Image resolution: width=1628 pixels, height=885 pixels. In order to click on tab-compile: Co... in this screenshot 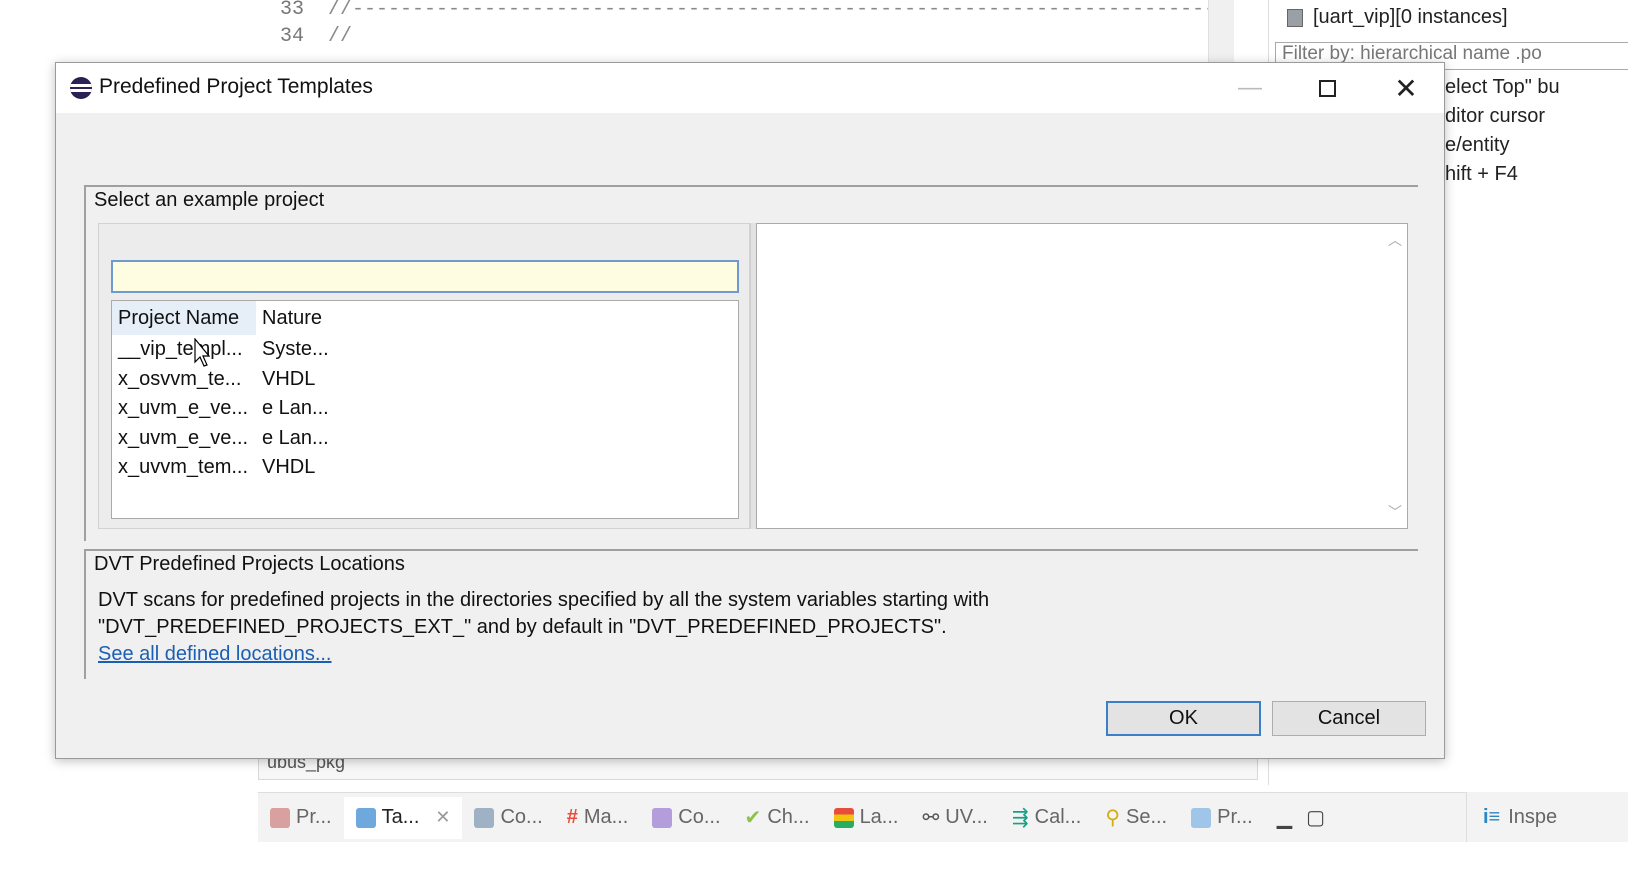, I will do `click(686, 818)`.